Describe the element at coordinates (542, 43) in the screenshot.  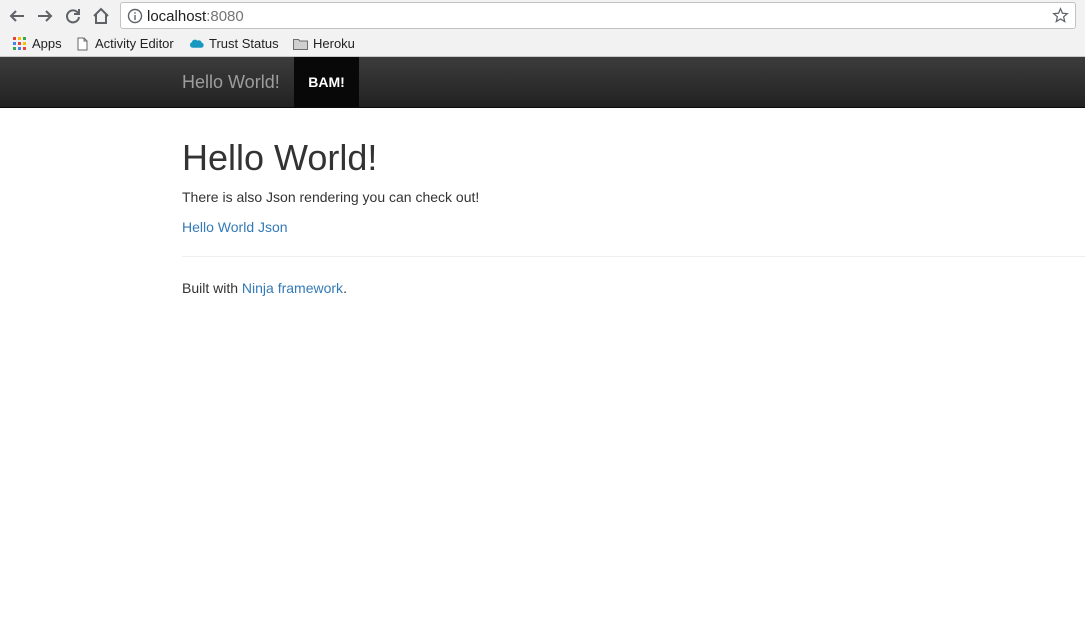
I see `bookmarks-bar: Apps Activity Editor Trust Status Heroku` at that location.